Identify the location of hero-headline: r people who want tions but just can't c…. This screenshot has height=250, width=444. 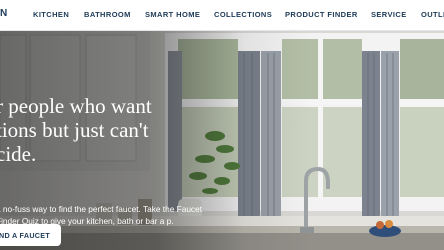
(76, 130).